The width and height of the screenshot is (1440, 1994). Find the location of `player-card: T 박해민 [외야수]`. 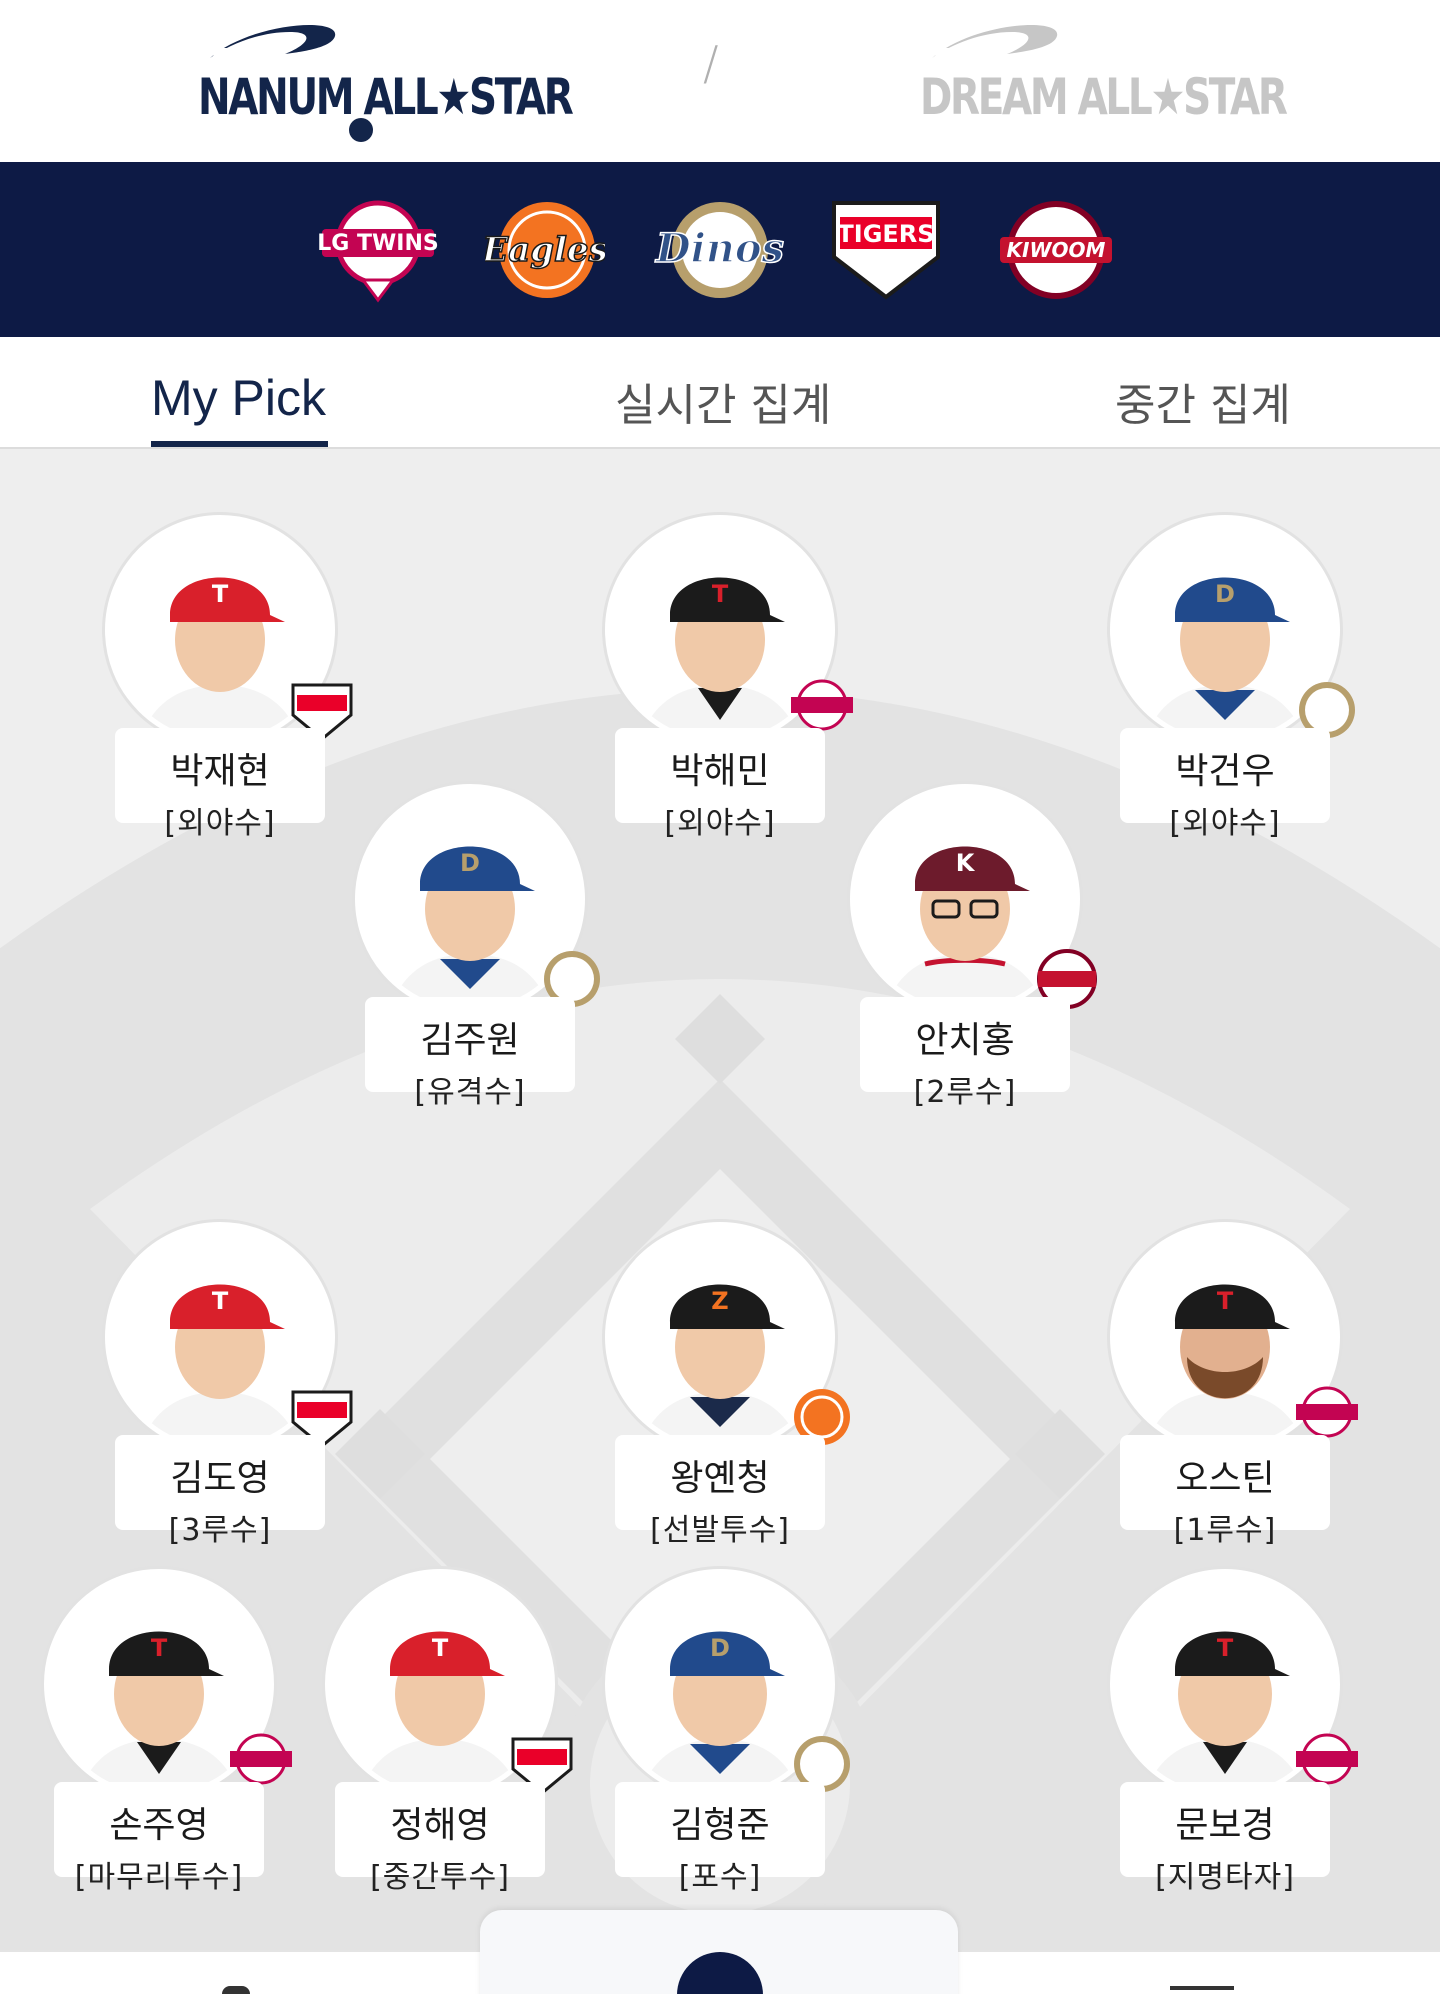

player-card: T 박해민 [외야수] is located at coordinates (729, 678).